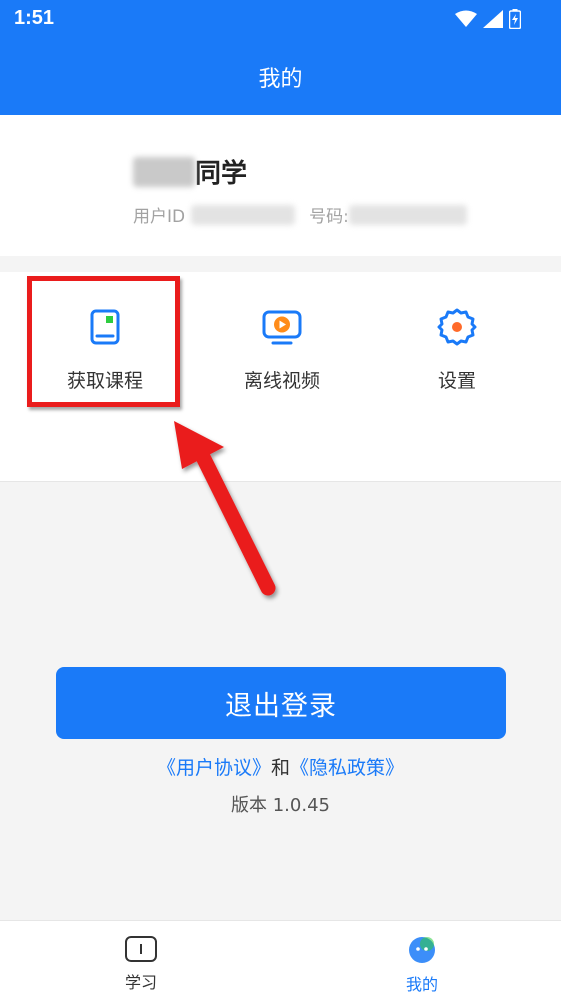 The image size is (561, 1000). Describe the element at coordinates (422, 950) in the screenshot. I see `profile-face-icon` at that location.